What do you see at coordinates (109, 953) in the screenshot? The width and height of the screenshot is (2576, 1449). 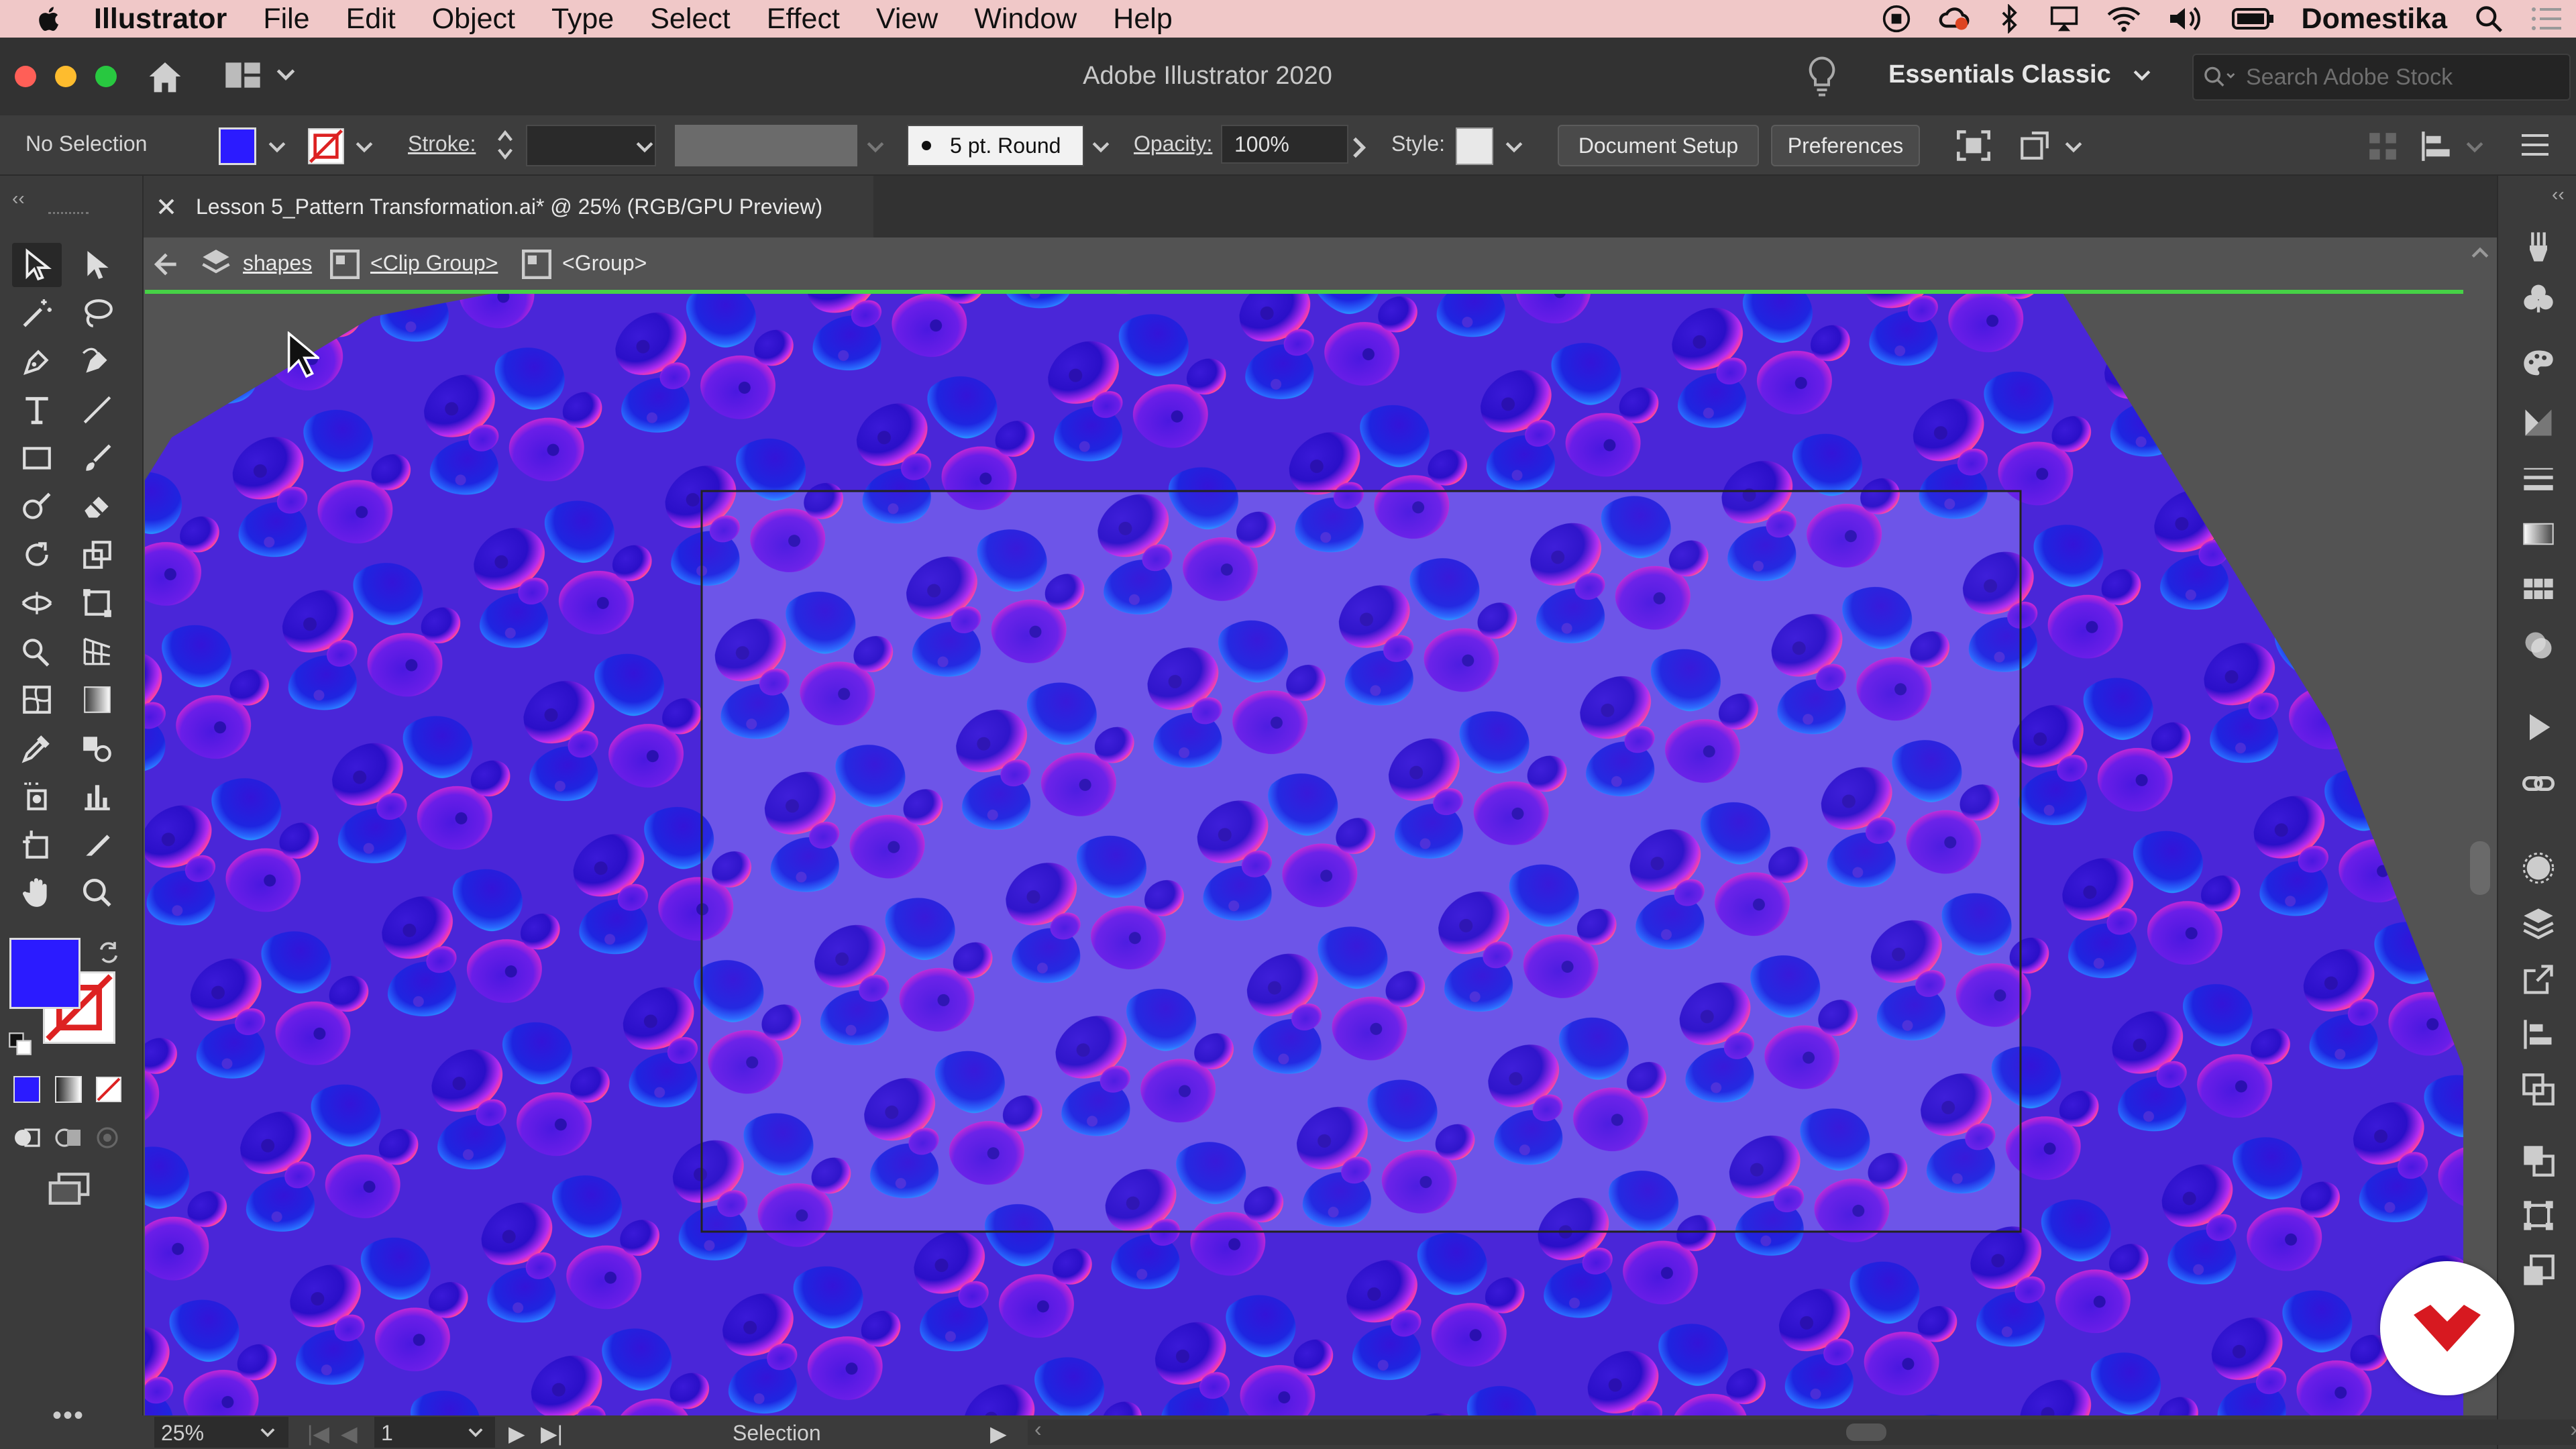 I see `swap-fill-stroke-icon` at bounding box center [109, 953].